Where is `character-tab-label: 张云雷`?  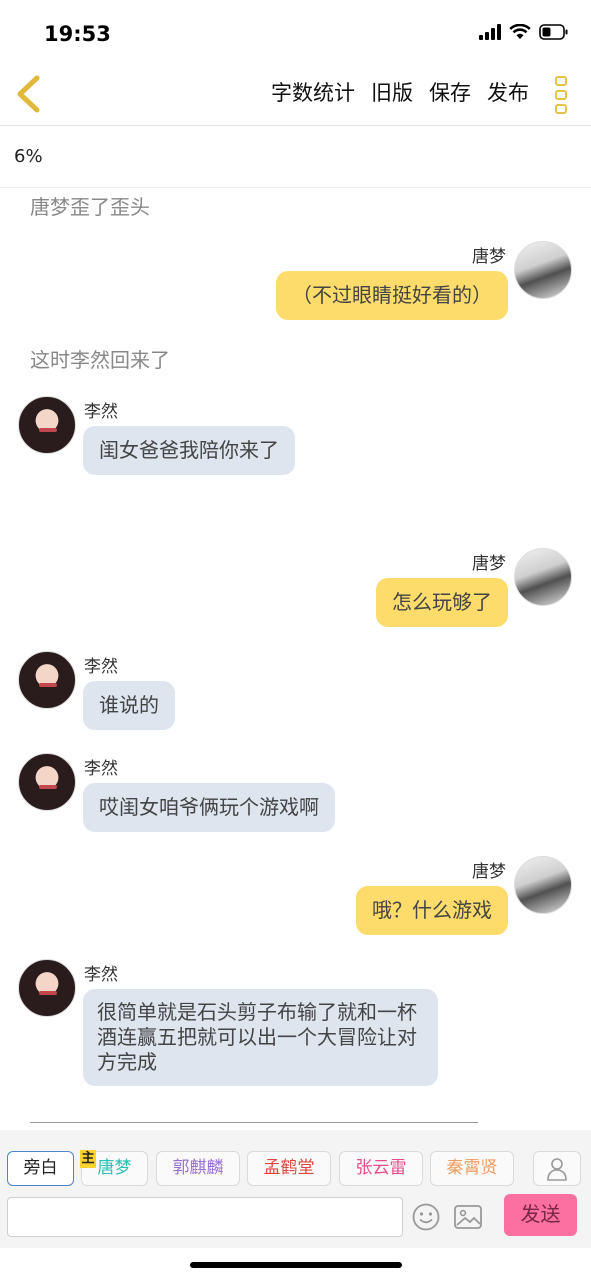 character-tab-label: 张云雷 is located at coordinates (381, 1168).